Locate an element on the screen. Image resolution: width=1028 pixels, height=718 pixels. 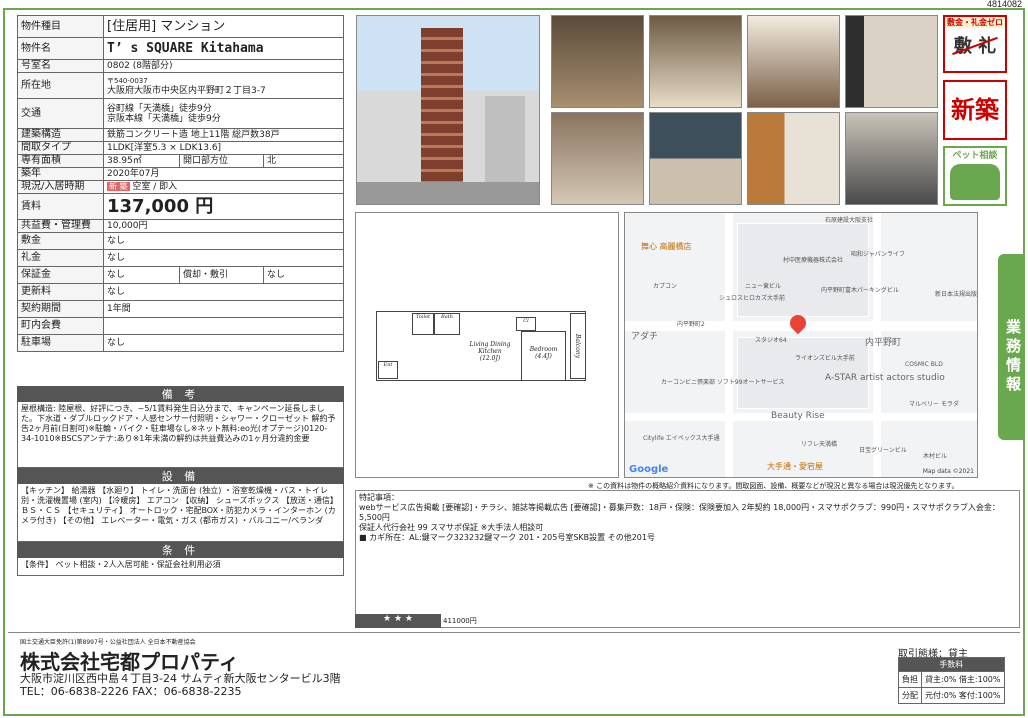
photo-toilet is located at coordinates (695, 61).